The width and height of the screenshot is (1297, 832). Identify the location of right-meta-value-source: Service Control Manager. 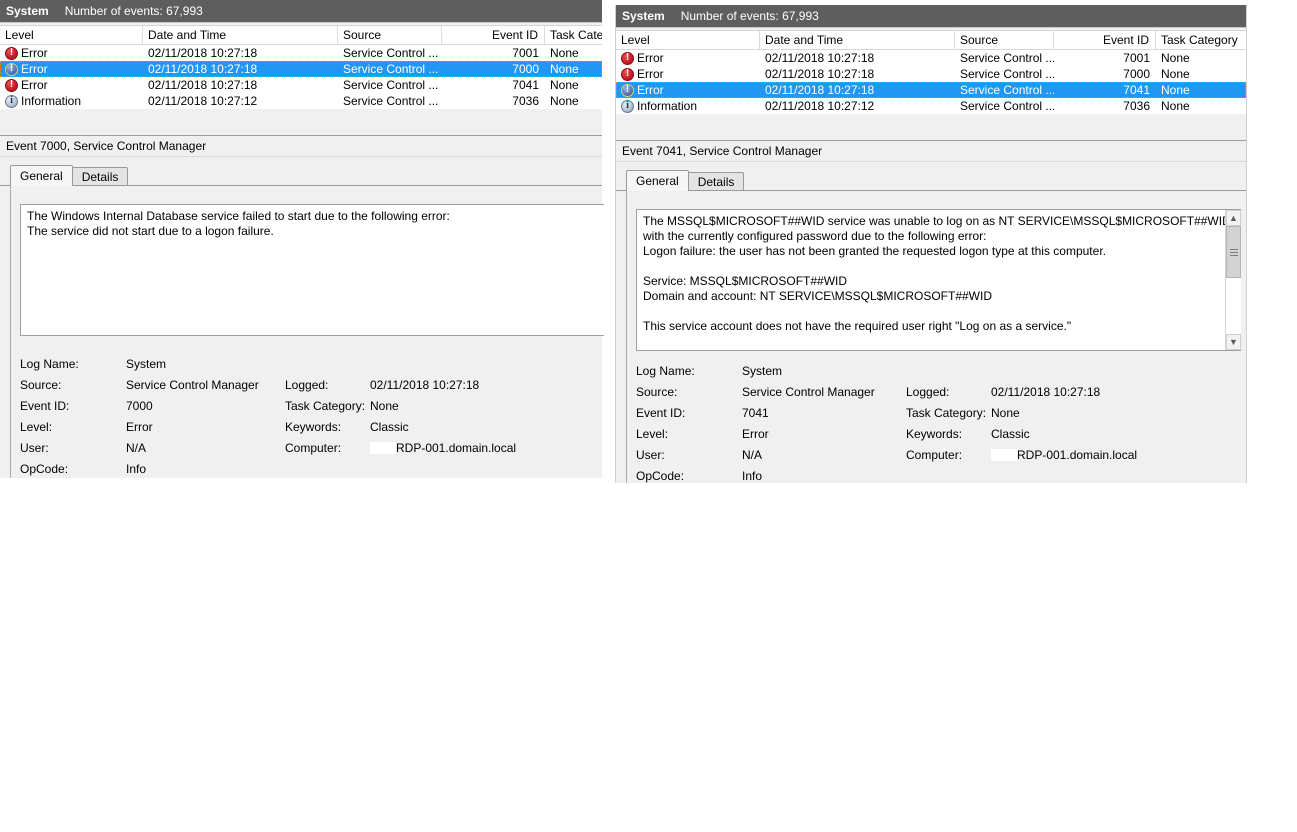
(808, 392).